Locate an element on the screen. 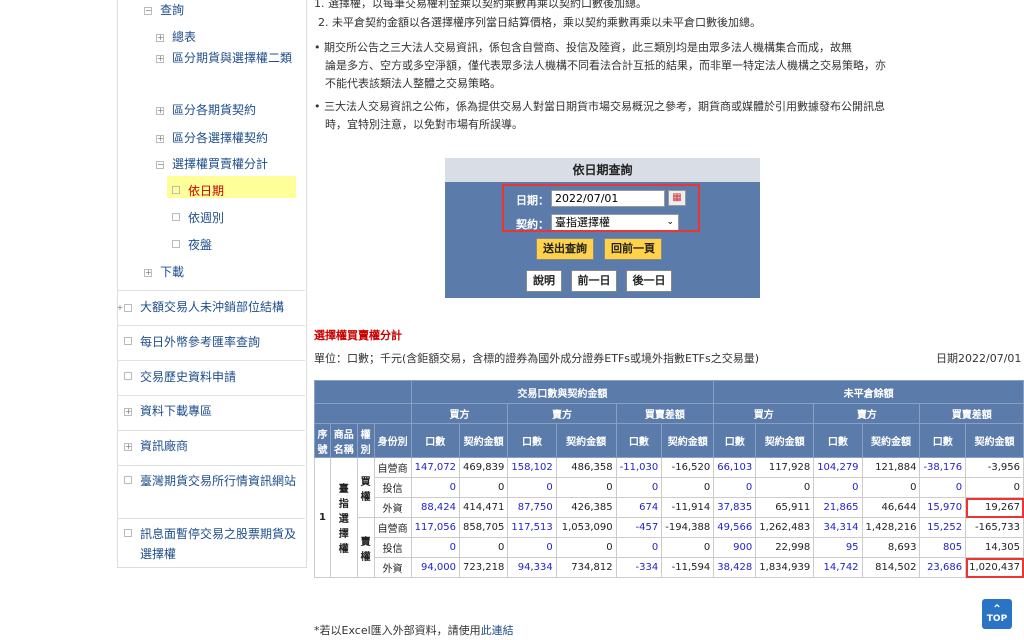  header-oi-net: 買賣差額 is located at coordinates (971, 413).